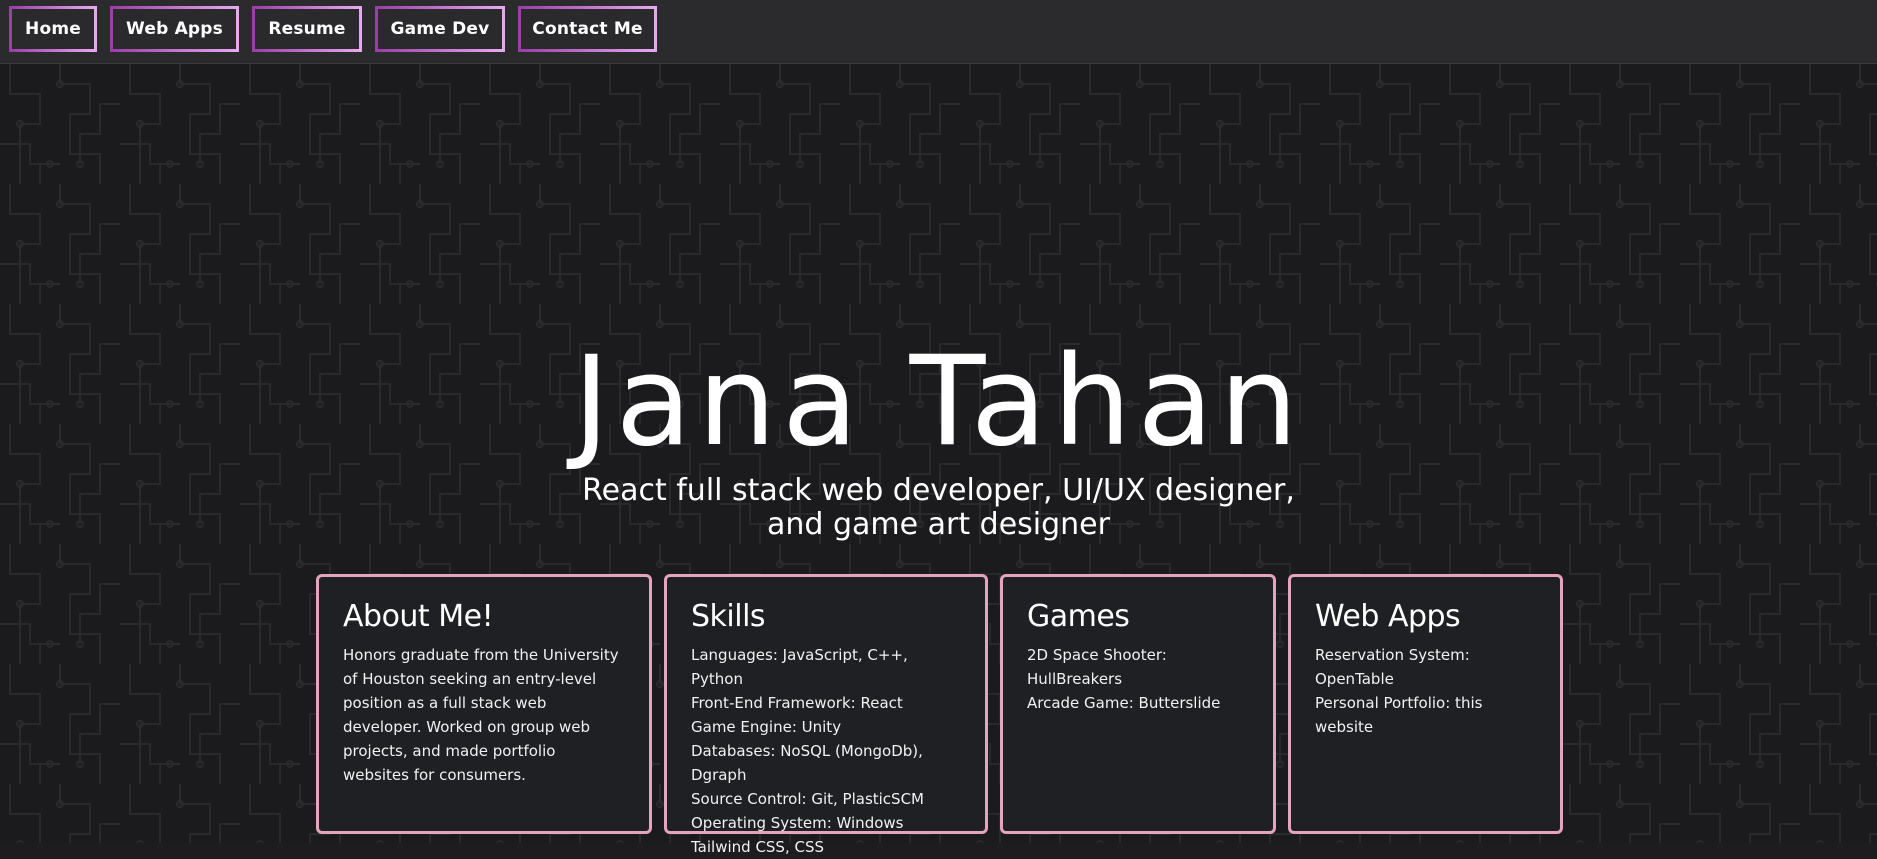 This screenshot has width=1877, height=859. Describe the element at coordinates (1097, 667) in the screenshot. I see `list-item: 2D Space Shooter: HullBreakers` at that location.